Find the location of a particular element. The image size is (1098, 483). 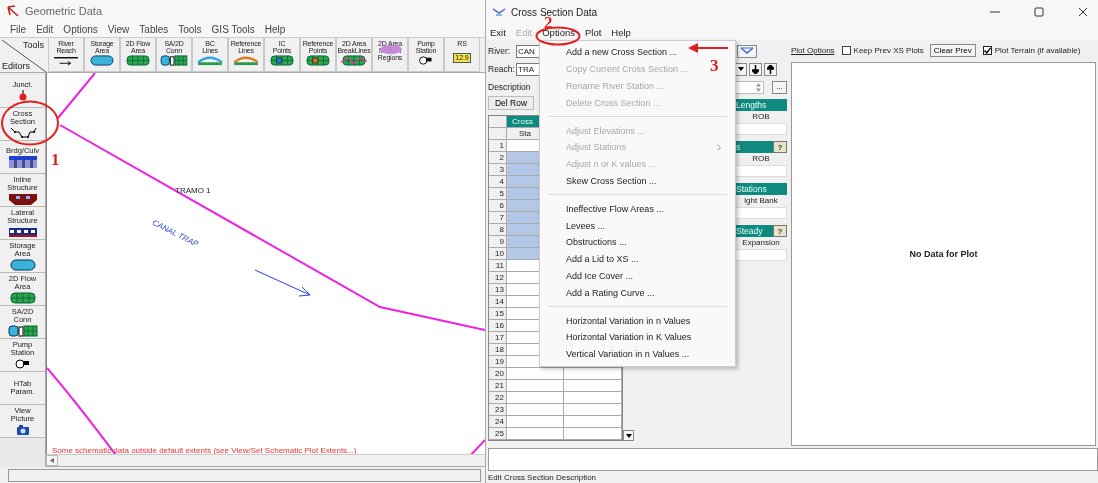

reference-lines-icon is located at coordinates (246, 60).